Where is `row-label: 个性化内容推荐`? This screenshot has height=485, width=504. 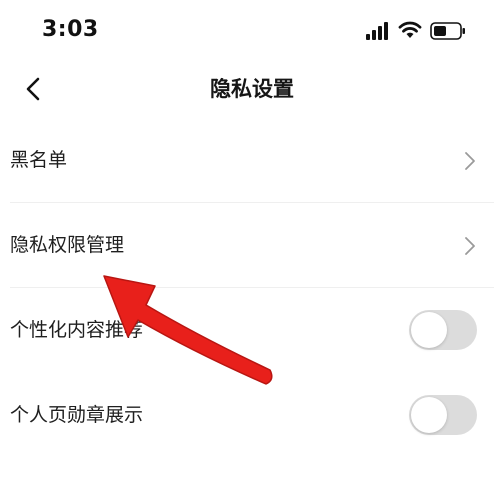 row-label: 个性化内容推荐 is located at coordinates (77, 330).